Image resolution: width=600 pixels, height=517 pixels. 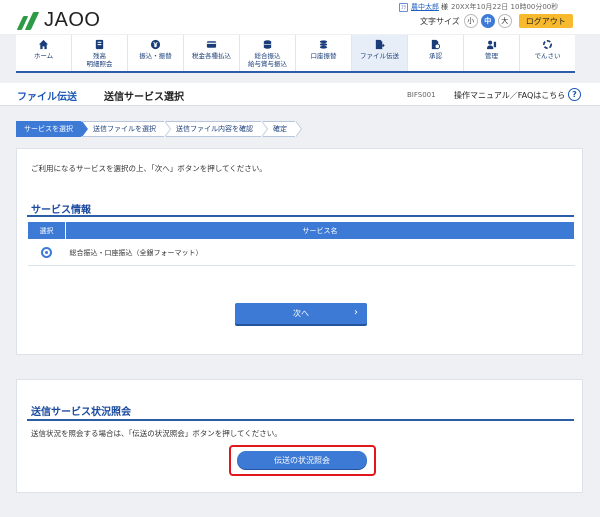 I want to click on nav-item-tax: 税金各種払込, so click(x=212, y=53).